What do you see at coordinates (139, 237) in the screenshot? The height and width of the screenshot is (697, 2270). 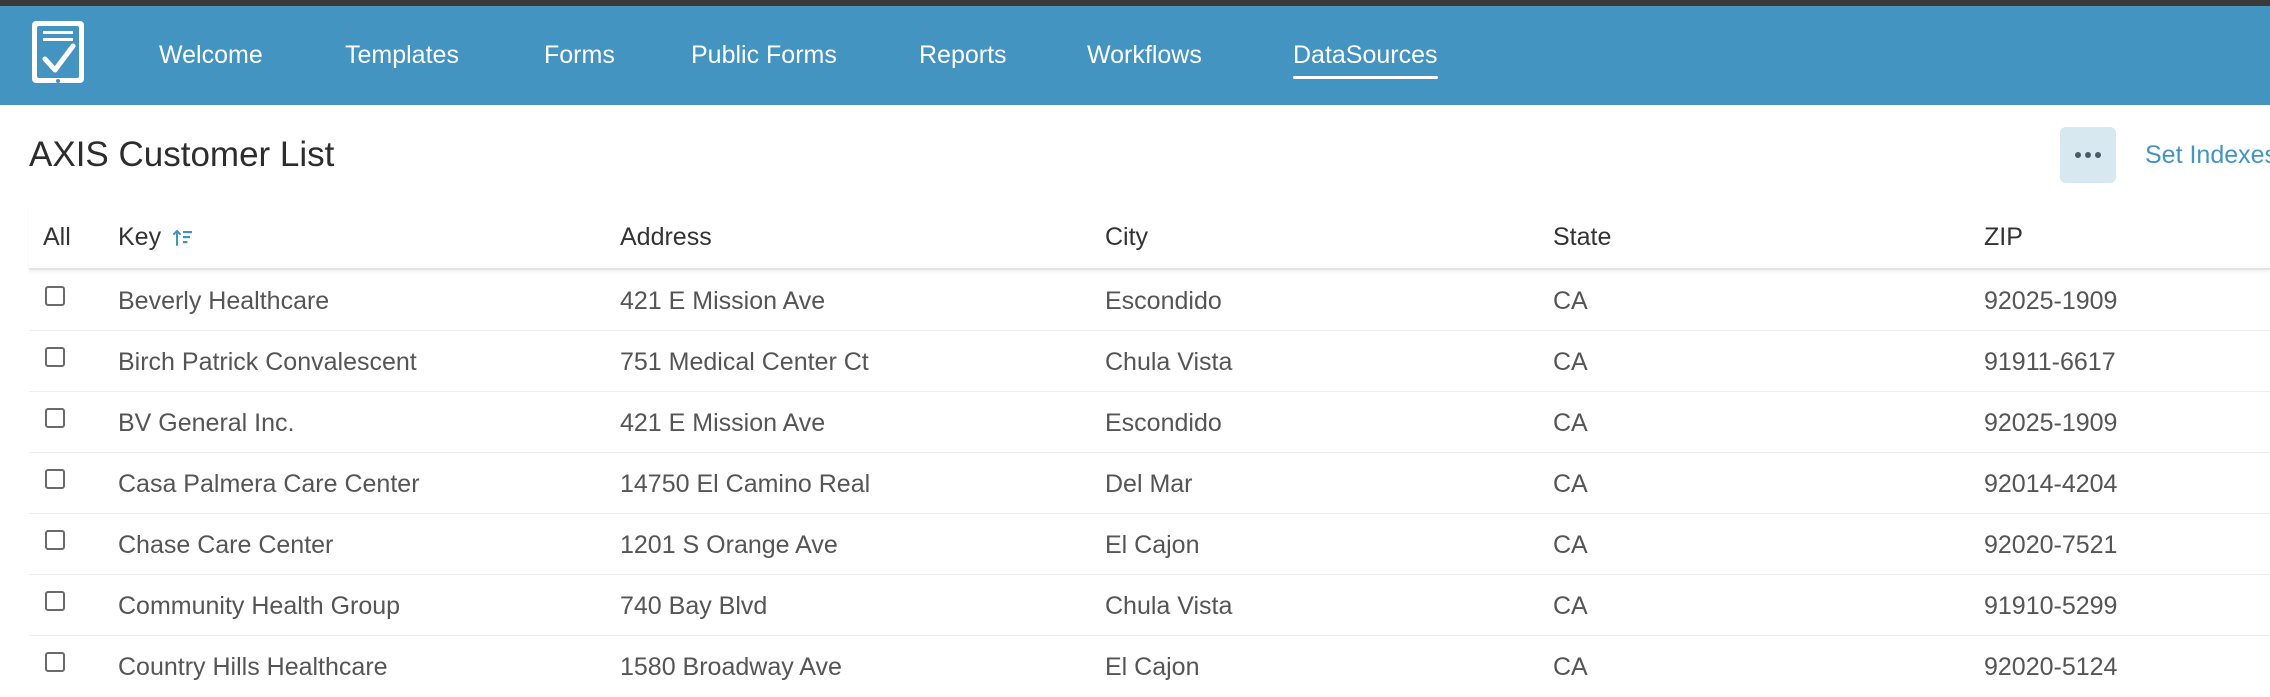 I see `column-header-key: Key` at bounding box center [139, 237].